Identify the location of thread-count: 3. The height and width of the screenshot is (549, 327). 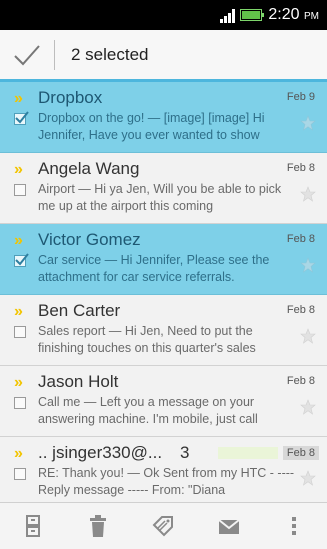
(185, 452).